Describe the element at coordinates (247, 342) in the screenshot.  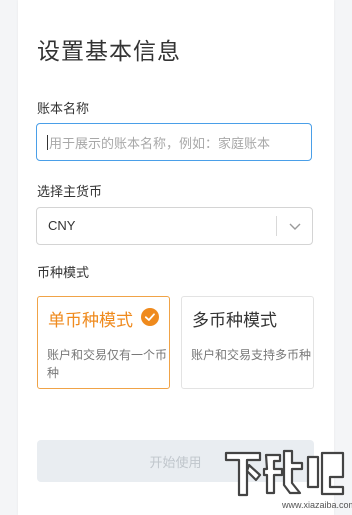
I see `multi-currency-mode-option: 多币种模式 账户和交易支持多币种` at that location.